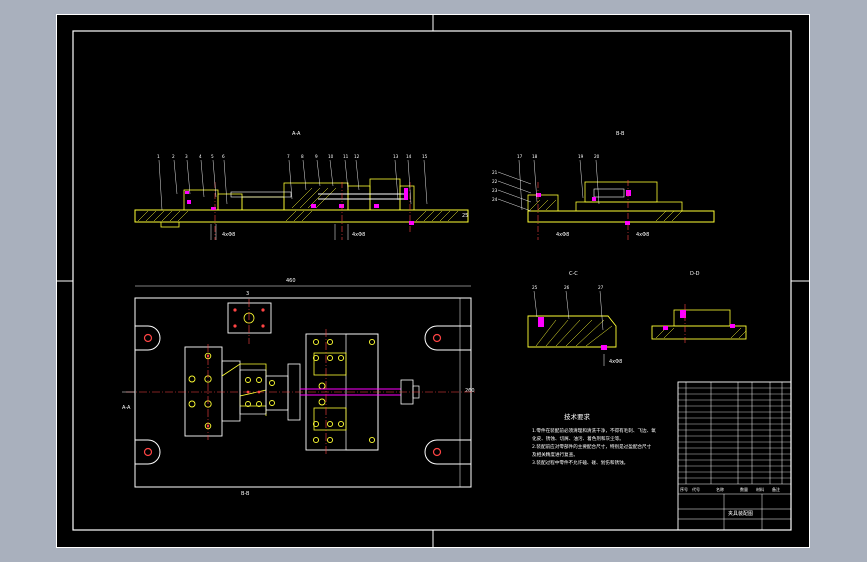  Describe the element at coordinates (212, 156) in the screenshot. I see `part-balloon: 5` at that location.